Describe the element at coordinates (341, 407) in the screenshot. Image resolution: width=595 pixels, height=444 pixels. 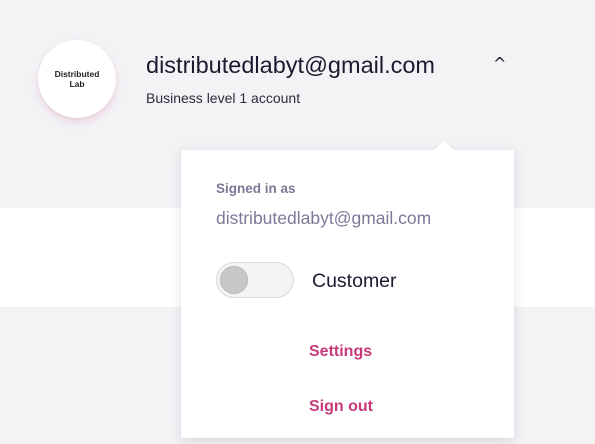
I see `sign-out-link: Sign out` at that location.